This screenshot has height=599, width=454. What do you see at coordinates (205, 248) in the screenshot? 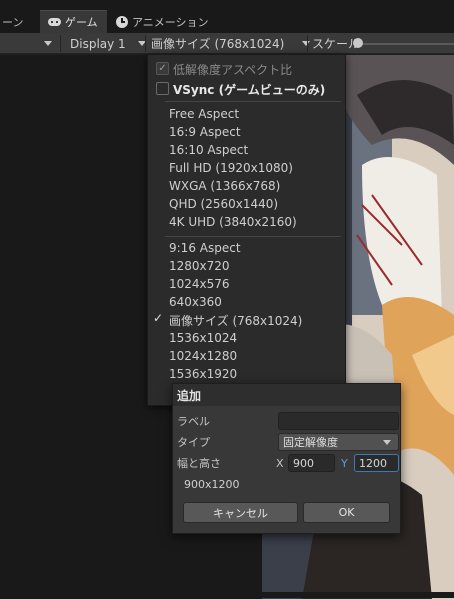
I see `menu-item-label: 9:16 Aspect` at bounding box center [205, 248].